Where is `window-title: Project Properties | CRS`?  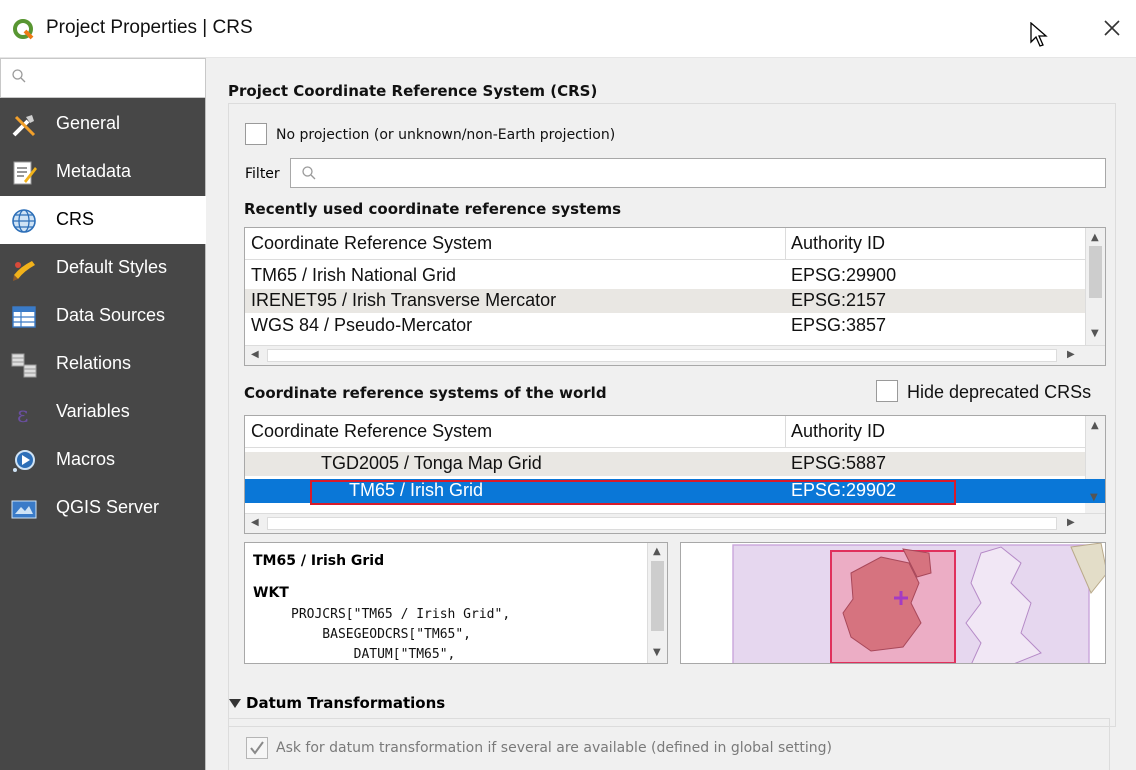 window-title: Project Properties | CRS is located at coordinates (149, 27).